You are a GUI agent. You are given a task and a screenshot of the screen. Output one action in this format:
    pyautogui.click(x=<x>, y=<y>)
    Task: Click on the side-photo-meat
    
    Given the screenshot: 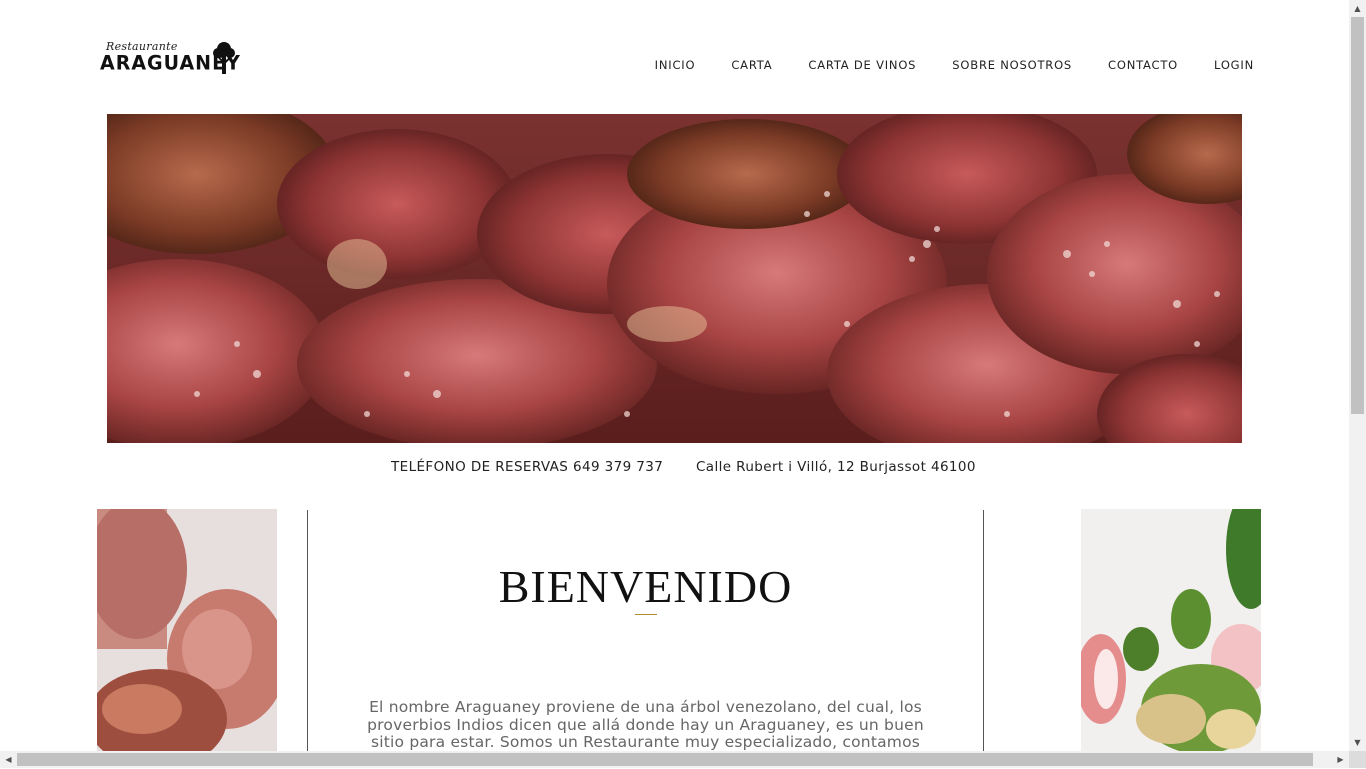 What is the action you would take?
    pyautogui.click(x=187, y=630)
    